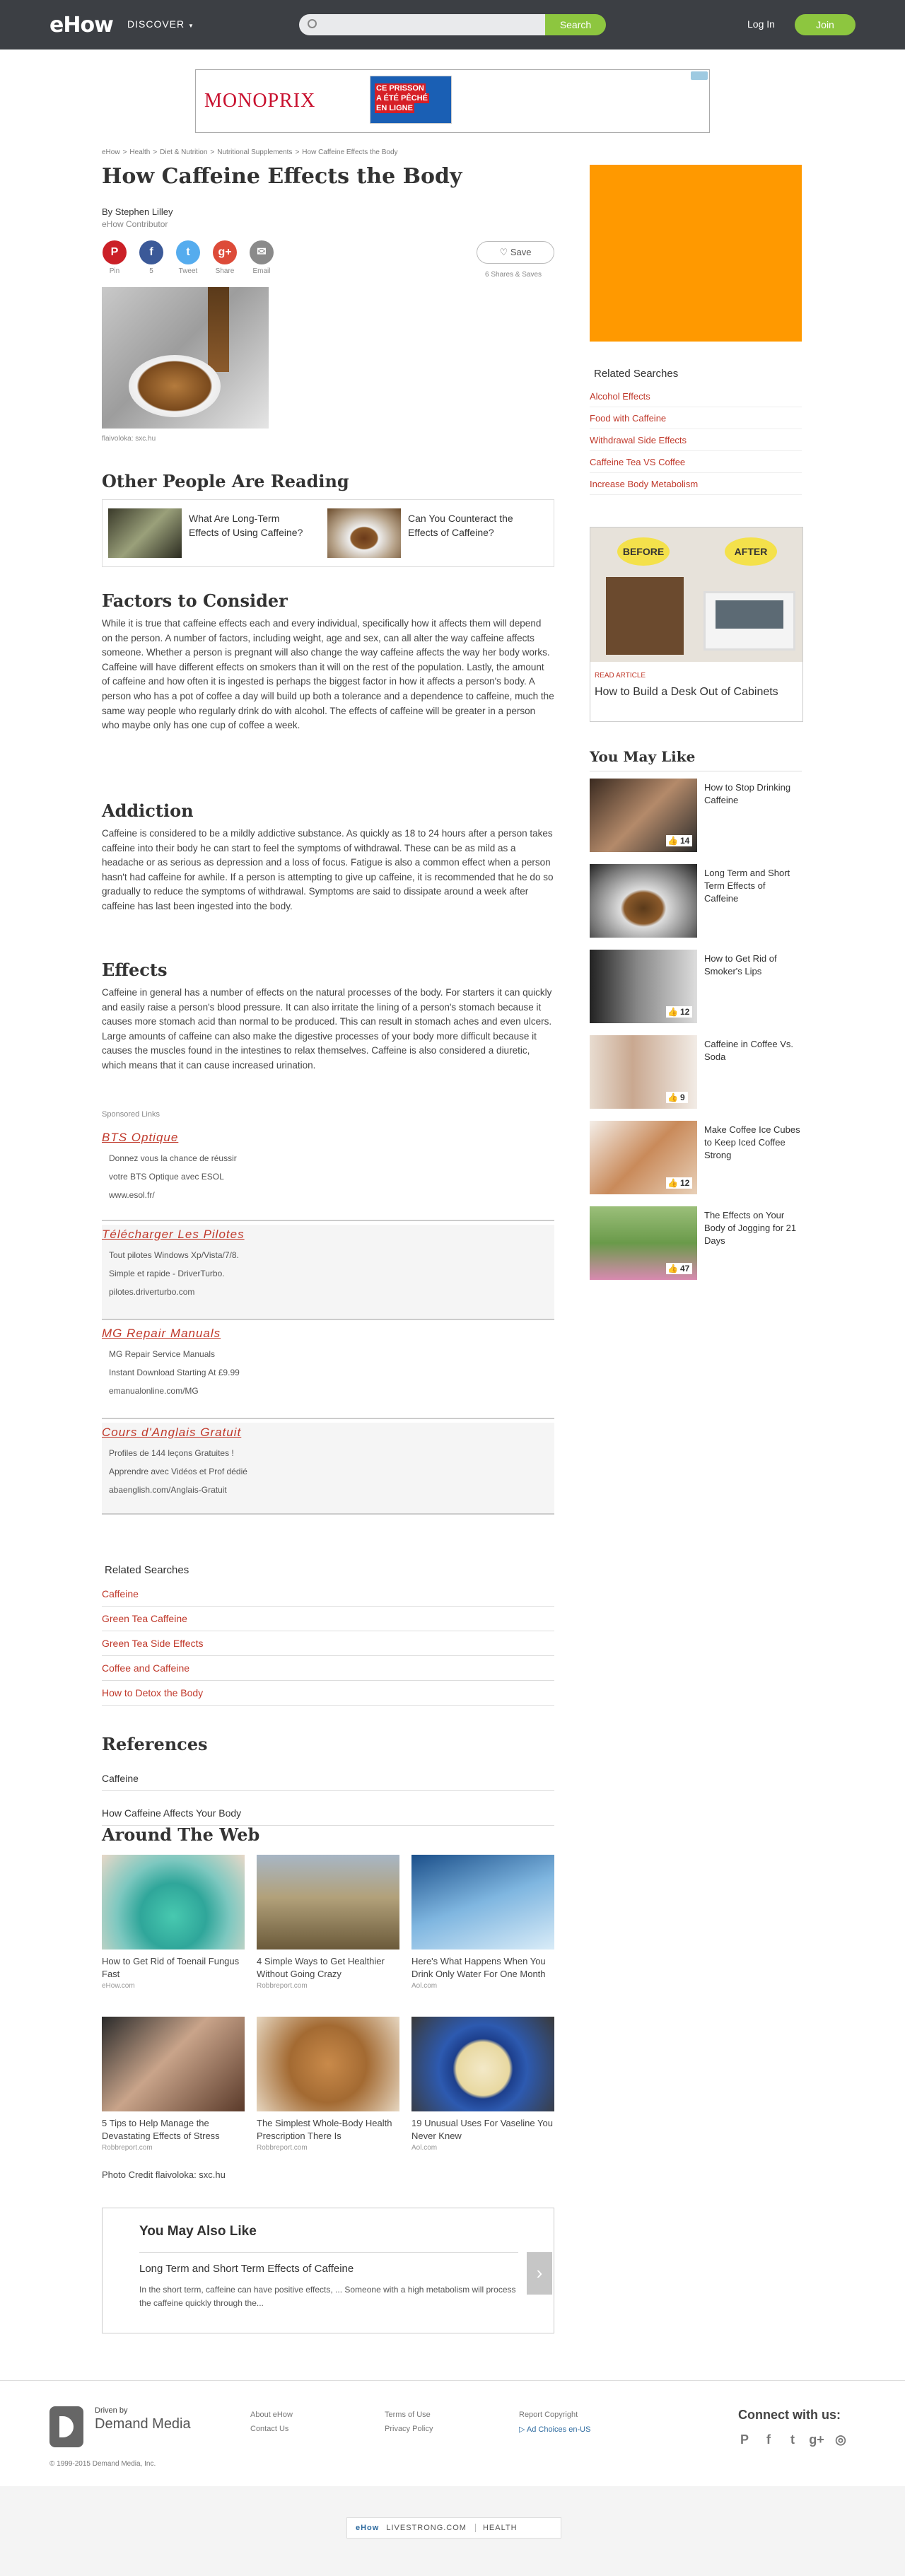  What do you see at coordinates (643, 756) in the screenshot?
I see `you-may-like-heading: You May Like` at bounding box center [643, 756].